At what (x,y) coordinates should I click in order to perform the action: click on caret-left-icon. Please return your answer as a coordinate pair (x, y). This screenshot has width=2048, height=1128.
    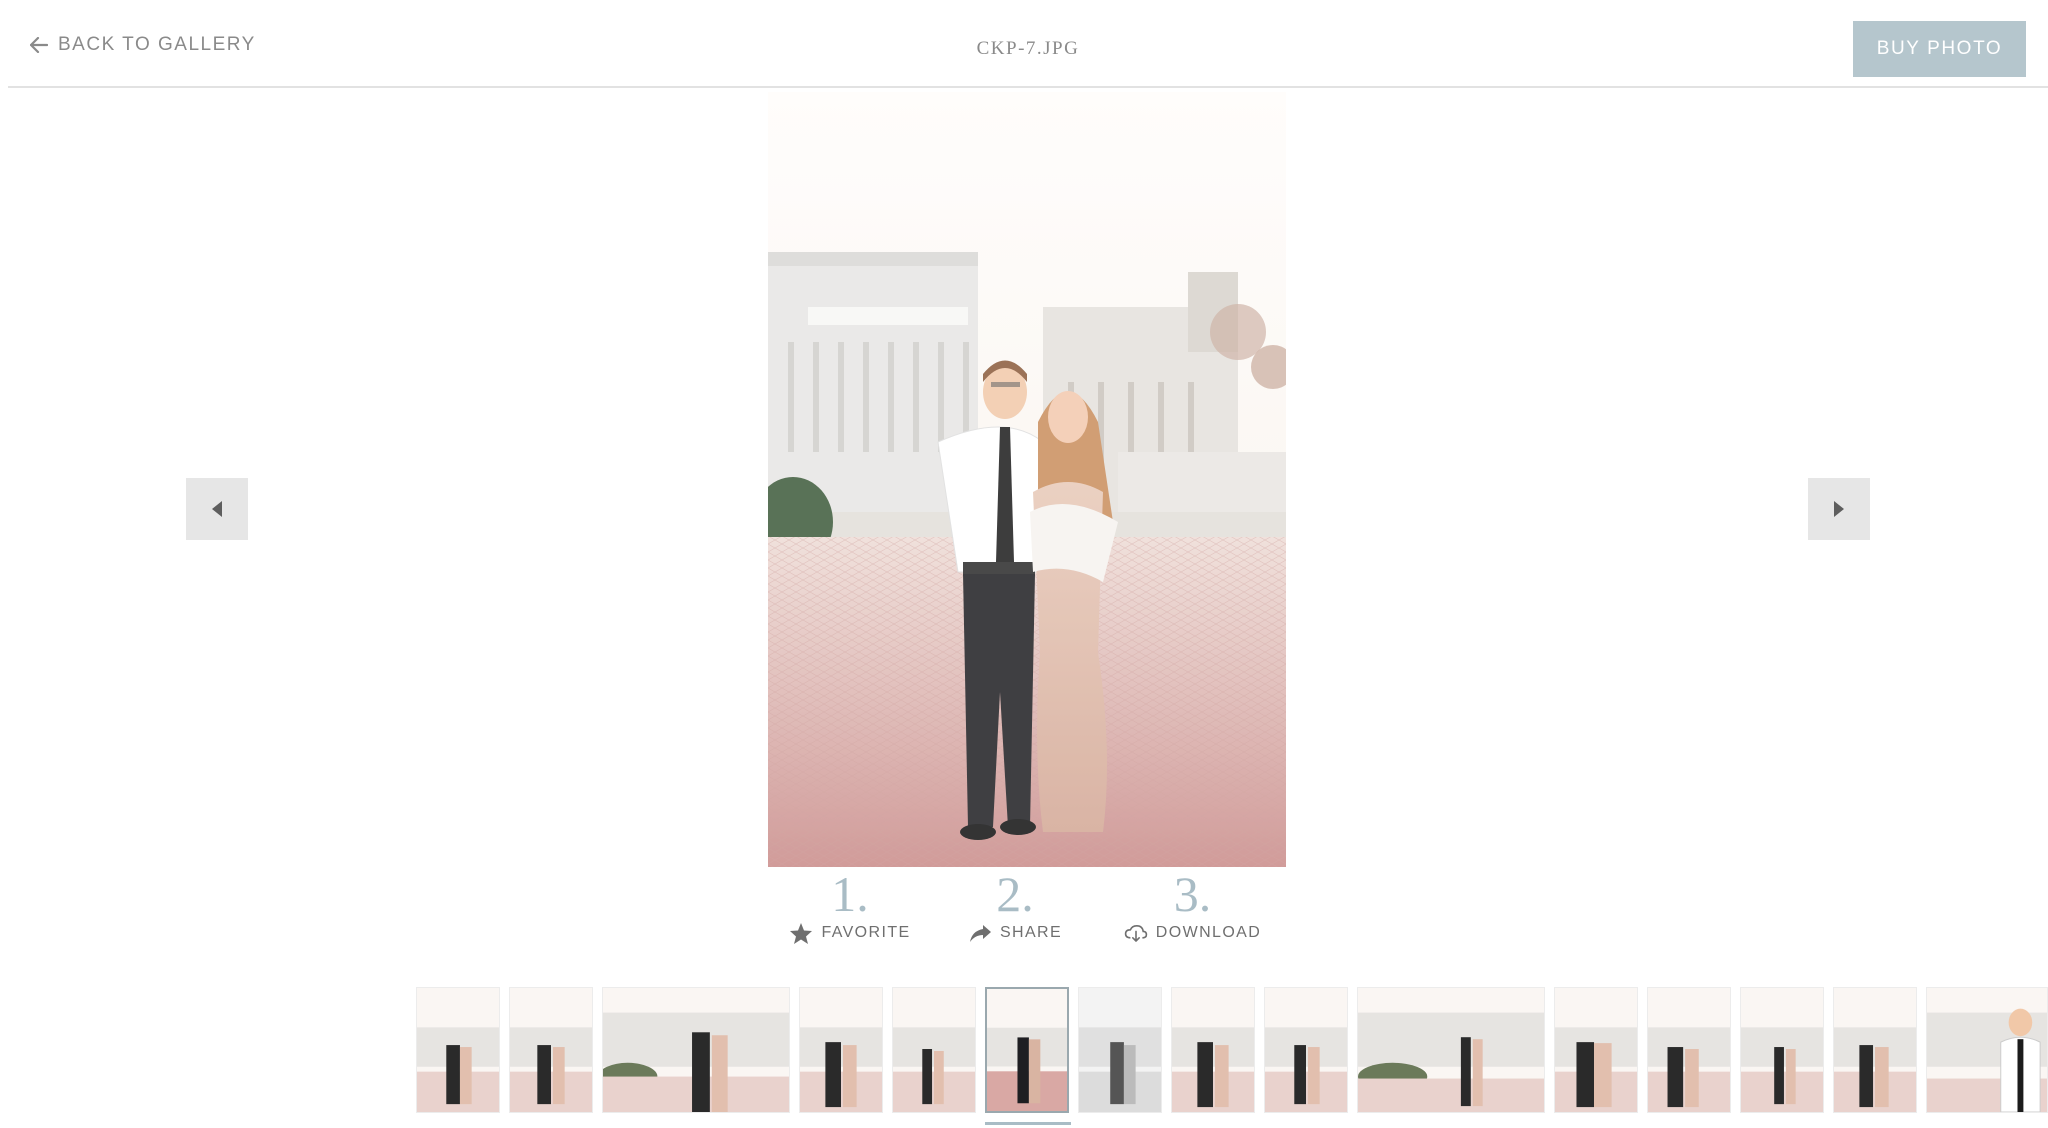
    Looking at the image, I should click on (217, 509).